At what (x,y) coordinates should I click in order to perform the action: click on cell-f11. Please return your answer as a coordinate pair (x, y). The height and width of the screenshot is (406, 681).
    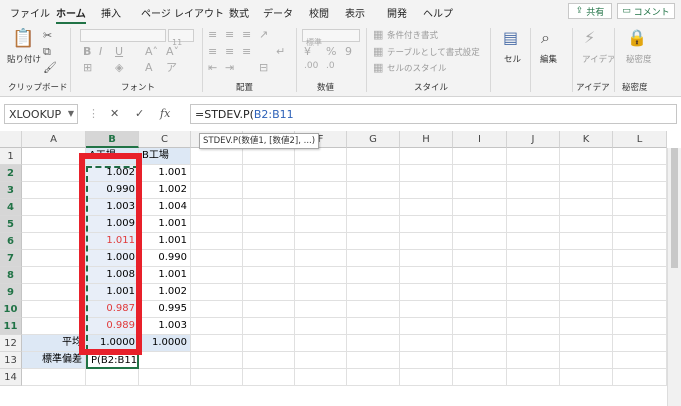
    Looking at the image, I should click on (321, 326).